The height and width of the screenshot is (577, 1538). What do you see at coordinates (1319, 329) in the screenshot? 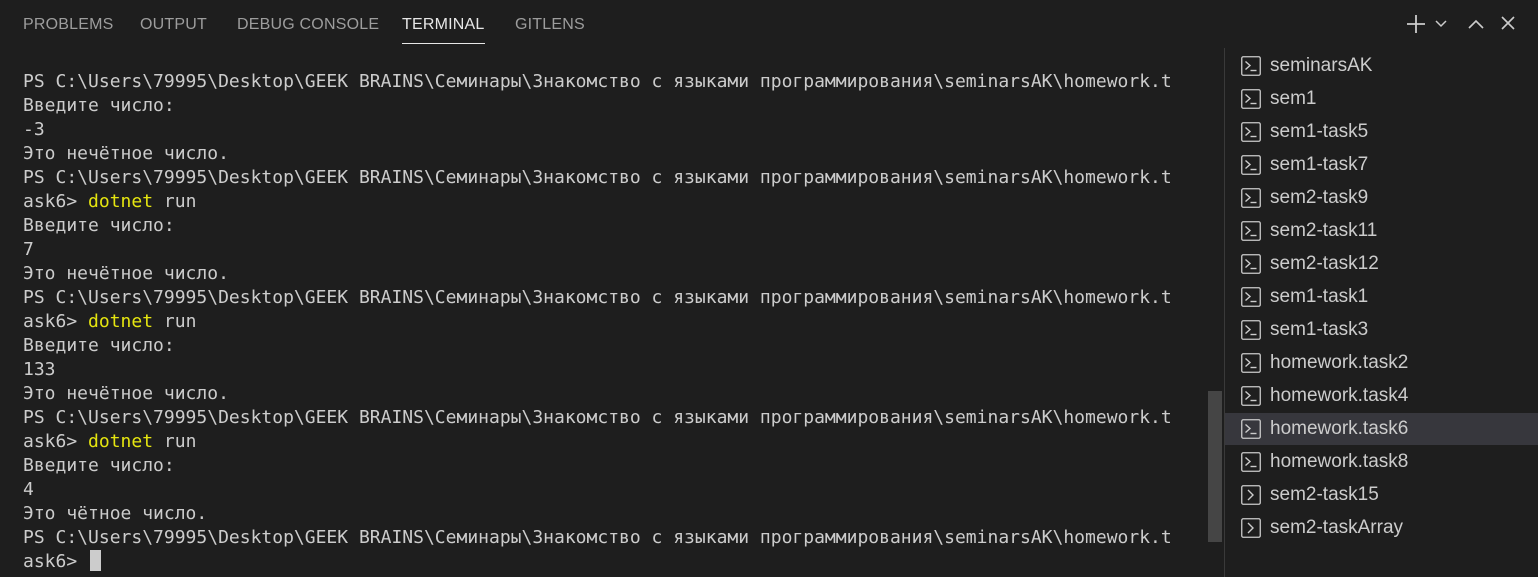
I see `terminal-list-label: sem1-task3` at bounding box center [1319, 329].